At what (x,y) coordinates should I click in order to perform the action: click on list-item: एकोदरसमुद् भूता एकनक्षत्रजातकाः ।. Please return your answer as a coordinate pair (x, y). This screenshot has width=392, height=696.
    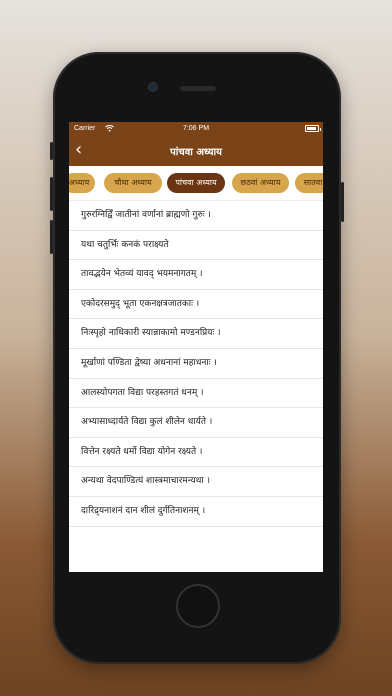
    Looking at the image, I should click on (196, 305).